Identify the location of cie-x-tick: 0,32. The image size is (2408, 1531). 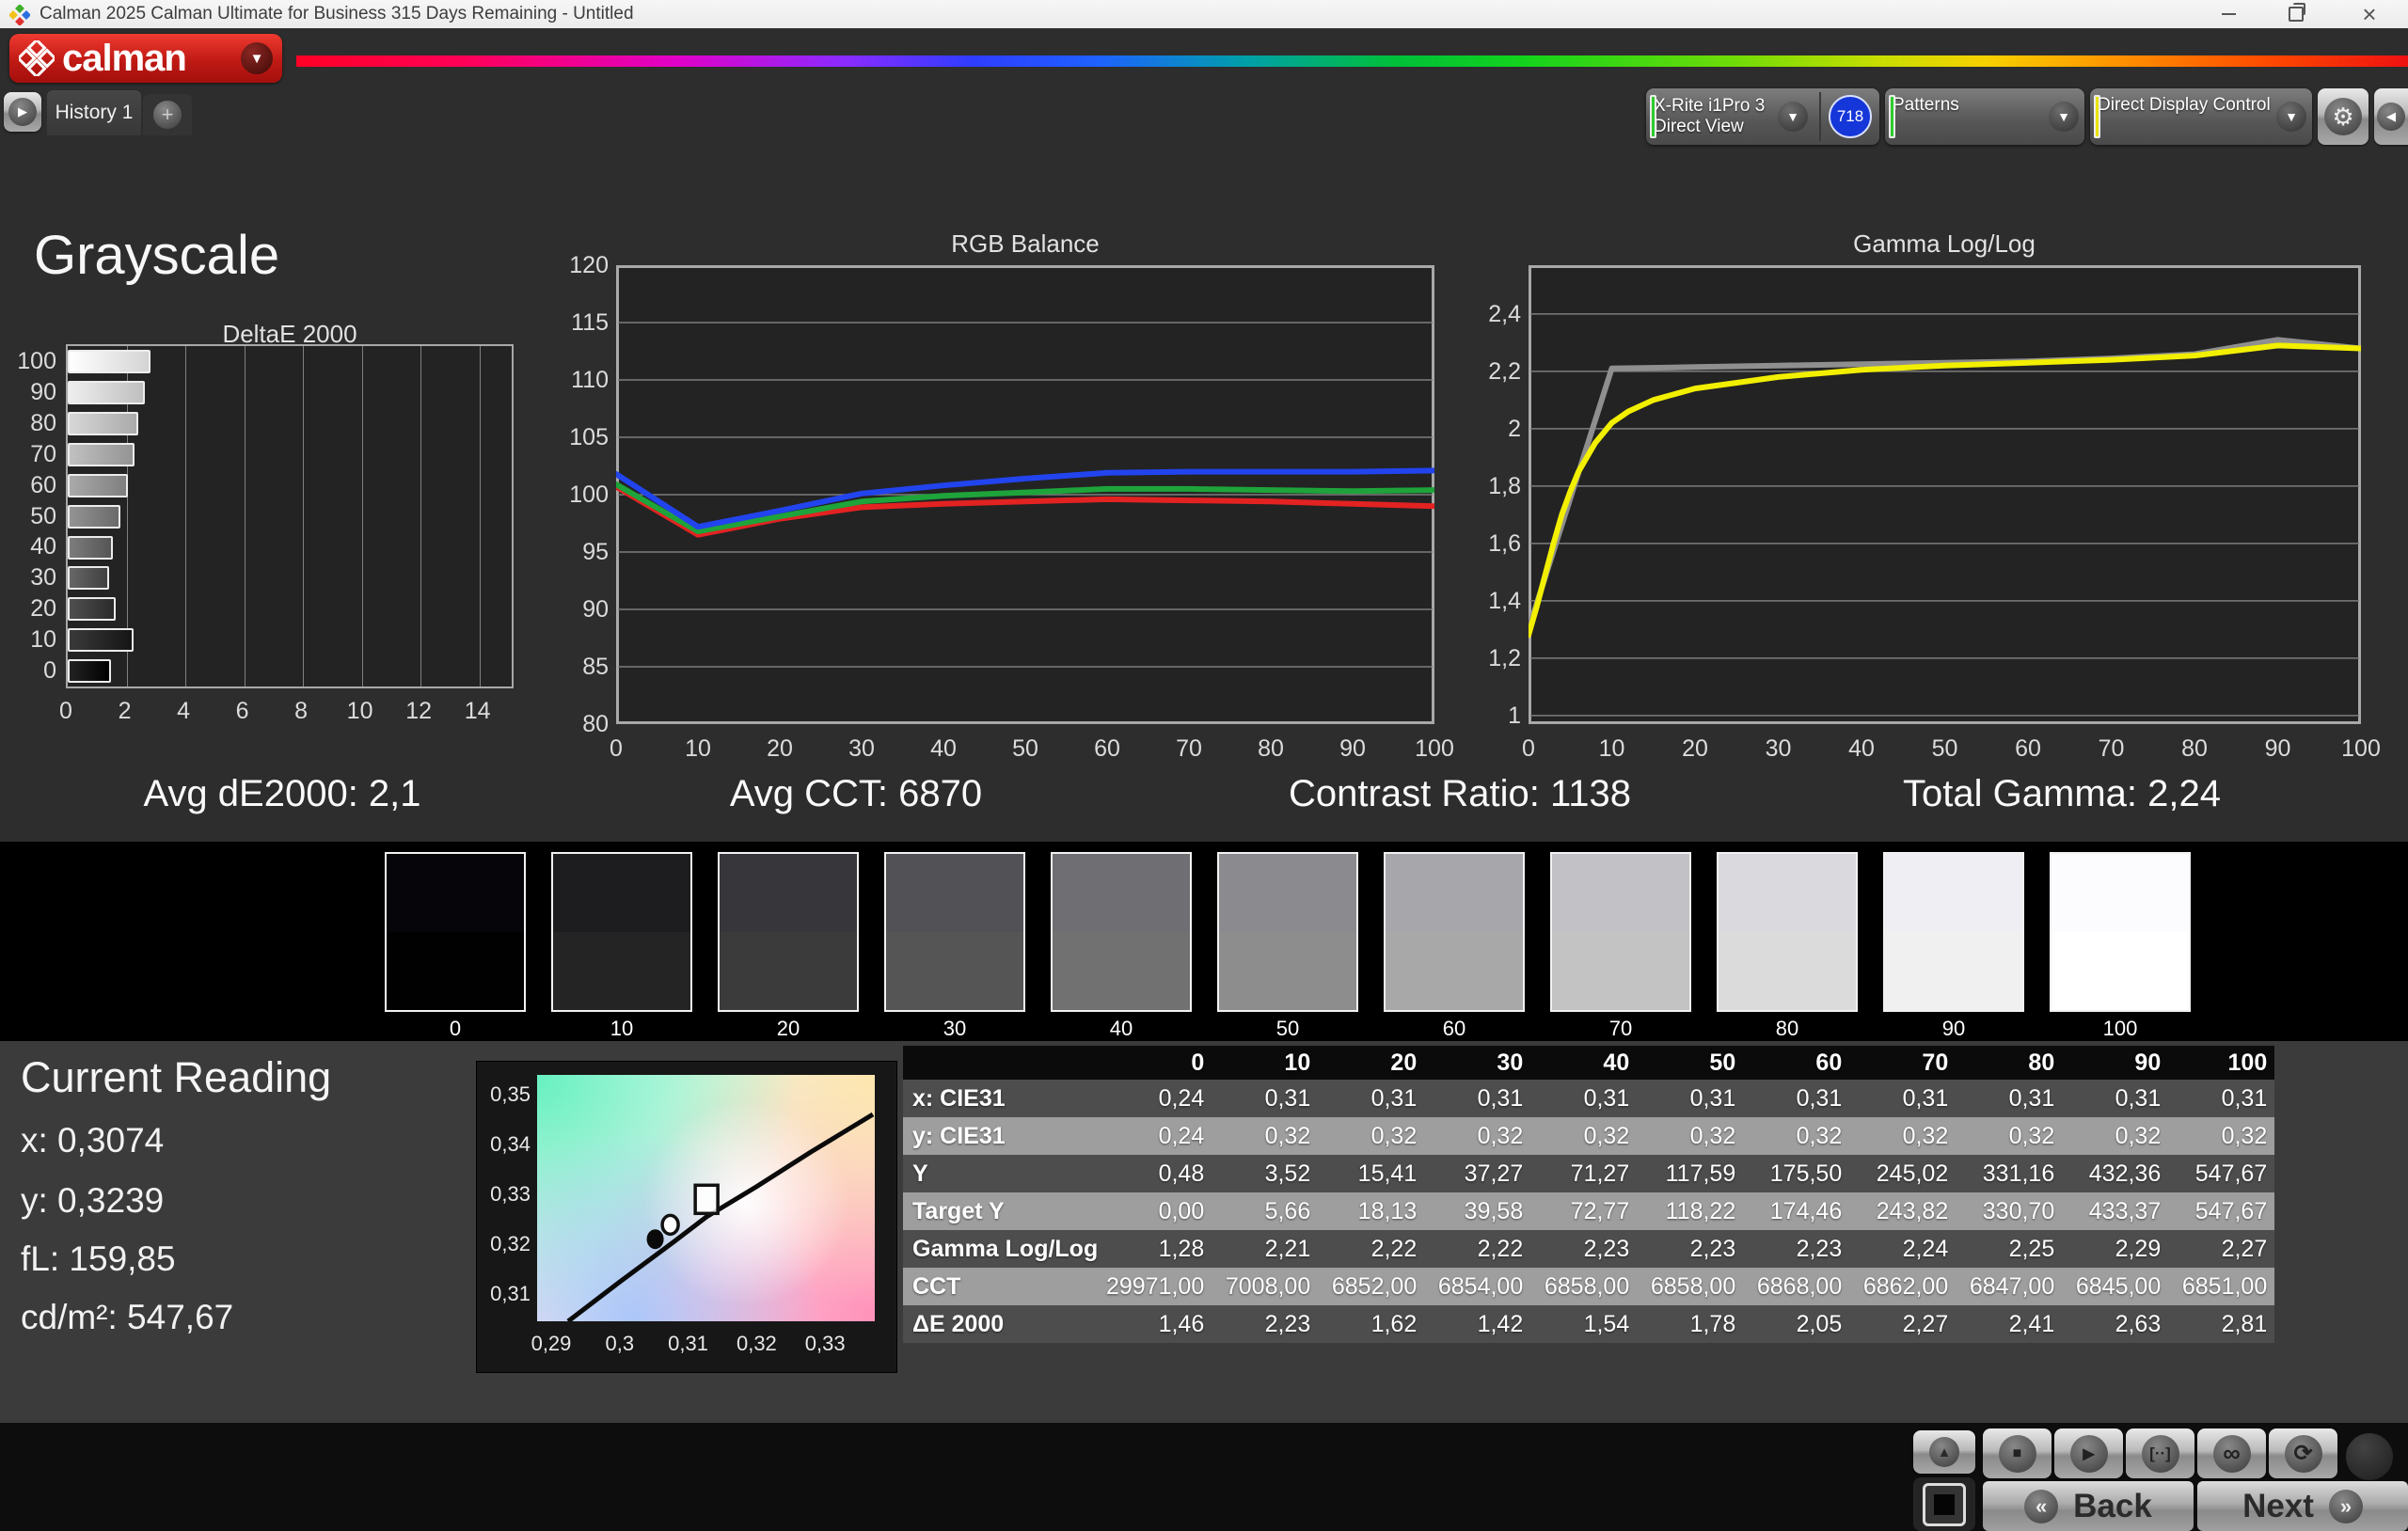
(757, 1343).